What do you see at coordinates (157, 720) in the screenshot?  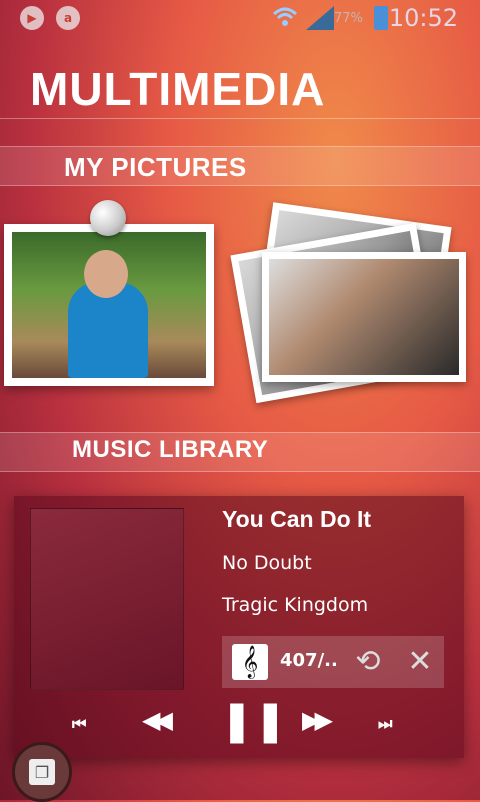 I see `rewind-button: ◀◀` at bounding box center [157, 720].